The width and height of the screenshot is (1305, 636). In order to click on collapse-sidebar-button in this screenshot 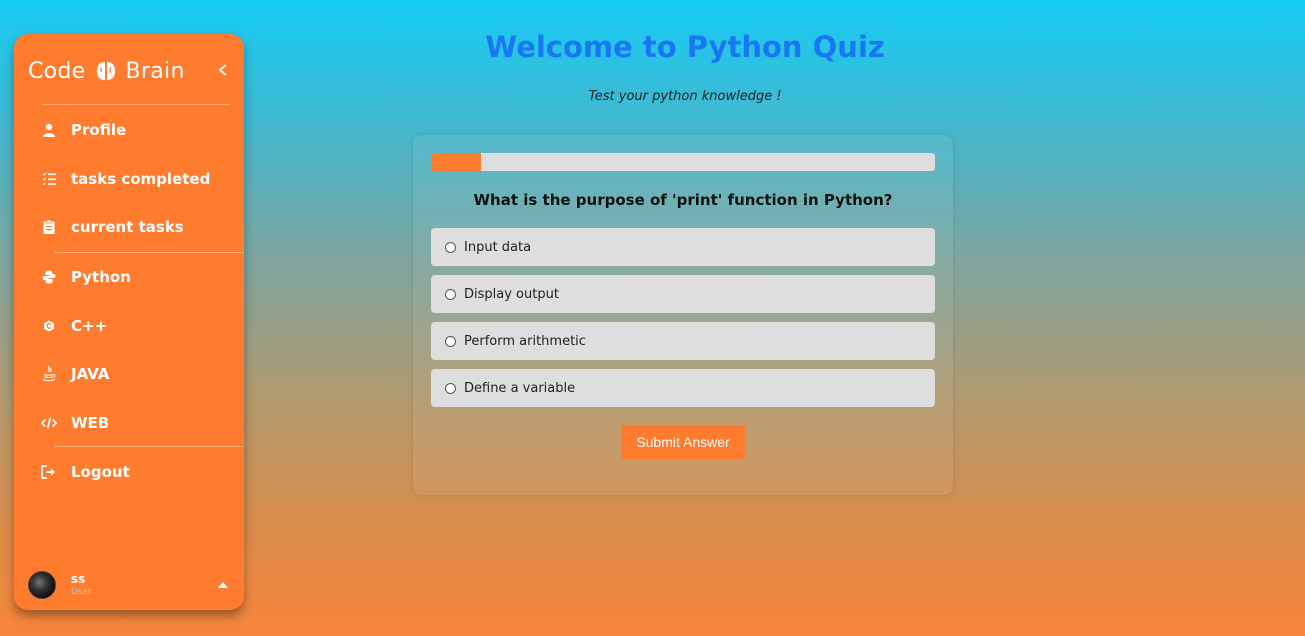, I will do `click(223, 70)`.